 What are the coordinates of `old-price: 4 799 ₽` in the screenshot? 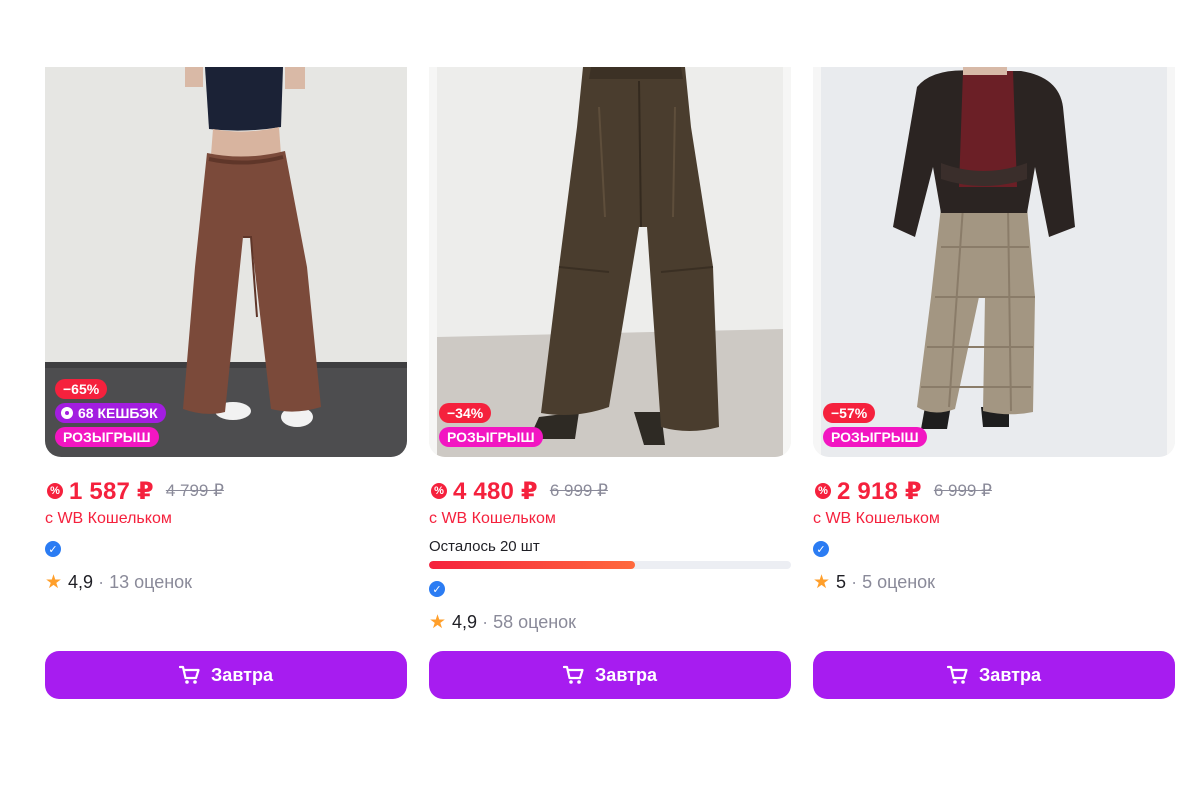 It's located at (194, 490).